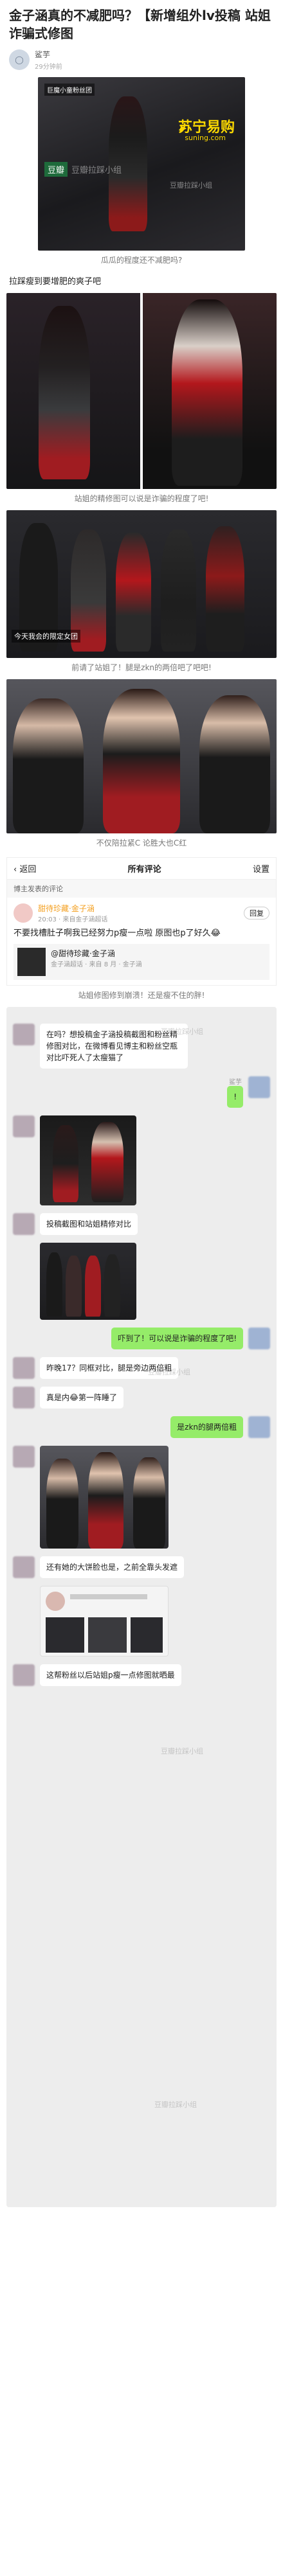 This screenshot has width=283, height=2576. I want to click on arrow-icon: ➤, so click(182, 128).